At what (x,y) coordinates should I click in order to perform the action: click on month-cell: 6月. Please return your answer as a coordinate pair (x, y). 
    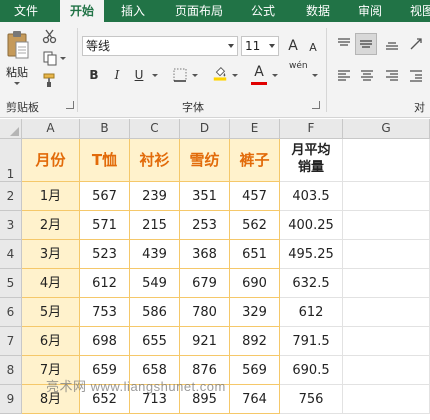
    Looking at the image, I should click on (51, 341).